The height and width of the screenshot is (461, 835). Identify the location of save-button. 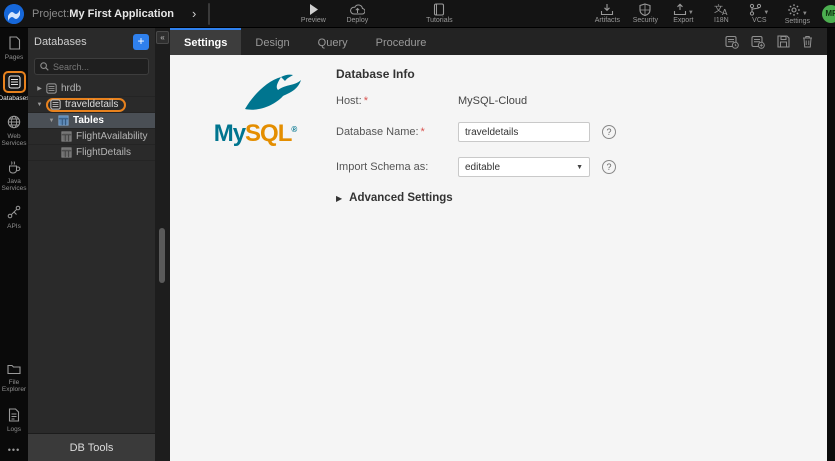
(783, 41).